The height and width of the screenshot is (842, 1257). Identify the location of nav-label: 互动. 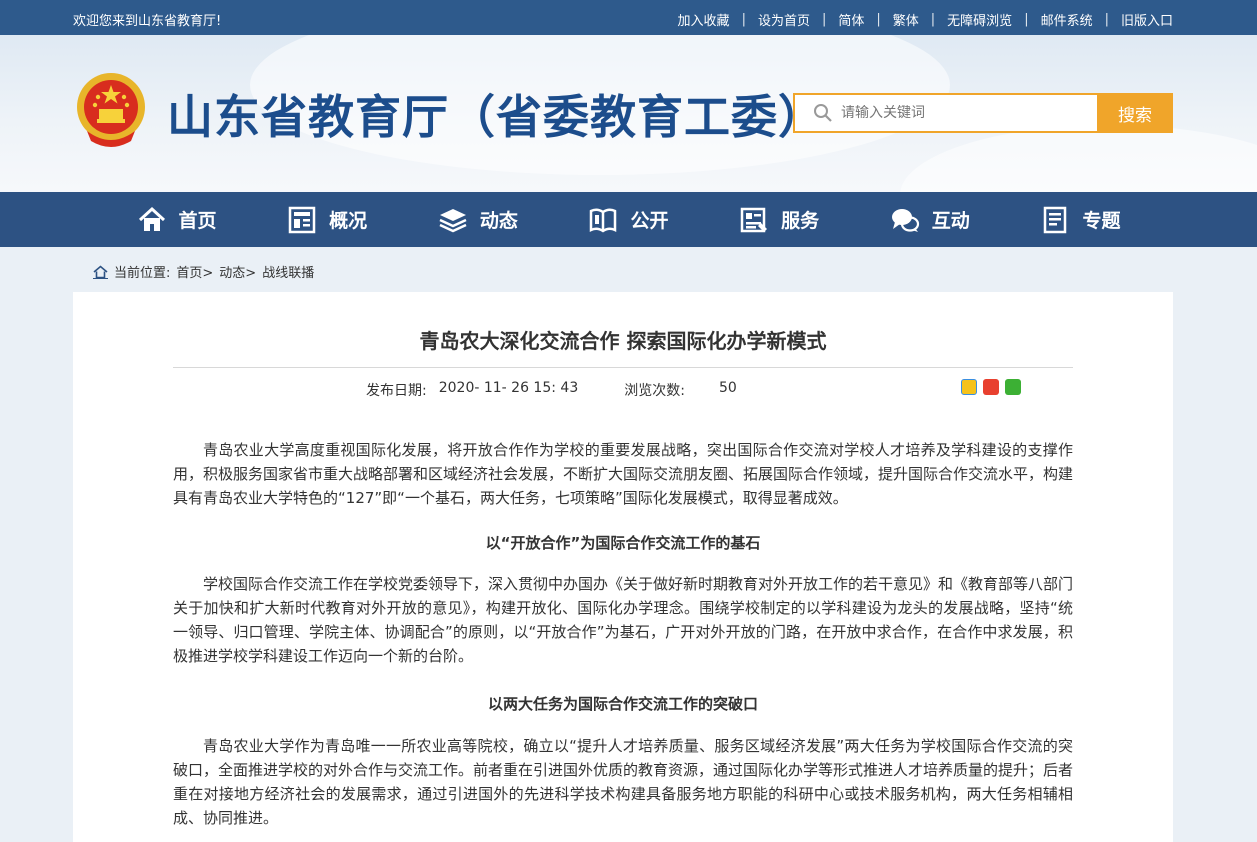
(950, 221).